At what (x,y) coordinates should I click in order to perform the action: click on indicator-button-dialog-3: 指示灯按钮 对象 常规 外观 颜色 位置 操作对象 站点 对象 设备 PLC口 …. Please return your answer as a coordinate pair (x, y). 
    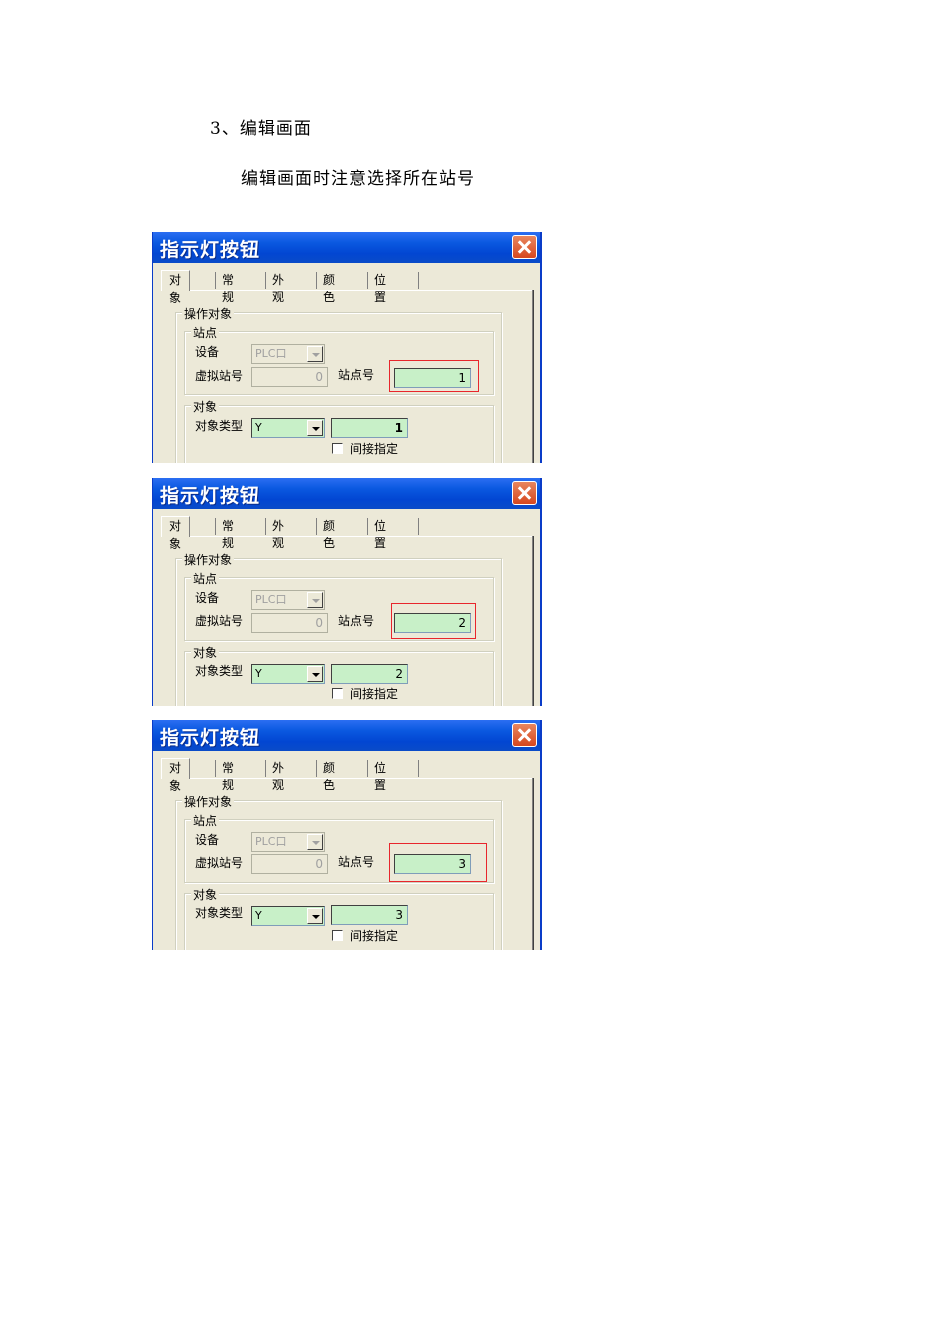
    Looking at the image, I should click on (347, 835).